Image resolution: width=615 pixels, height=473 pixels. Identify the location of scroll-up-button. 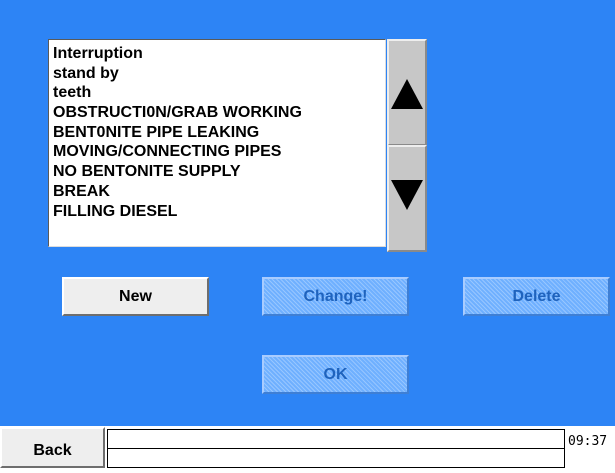
(407, 92).